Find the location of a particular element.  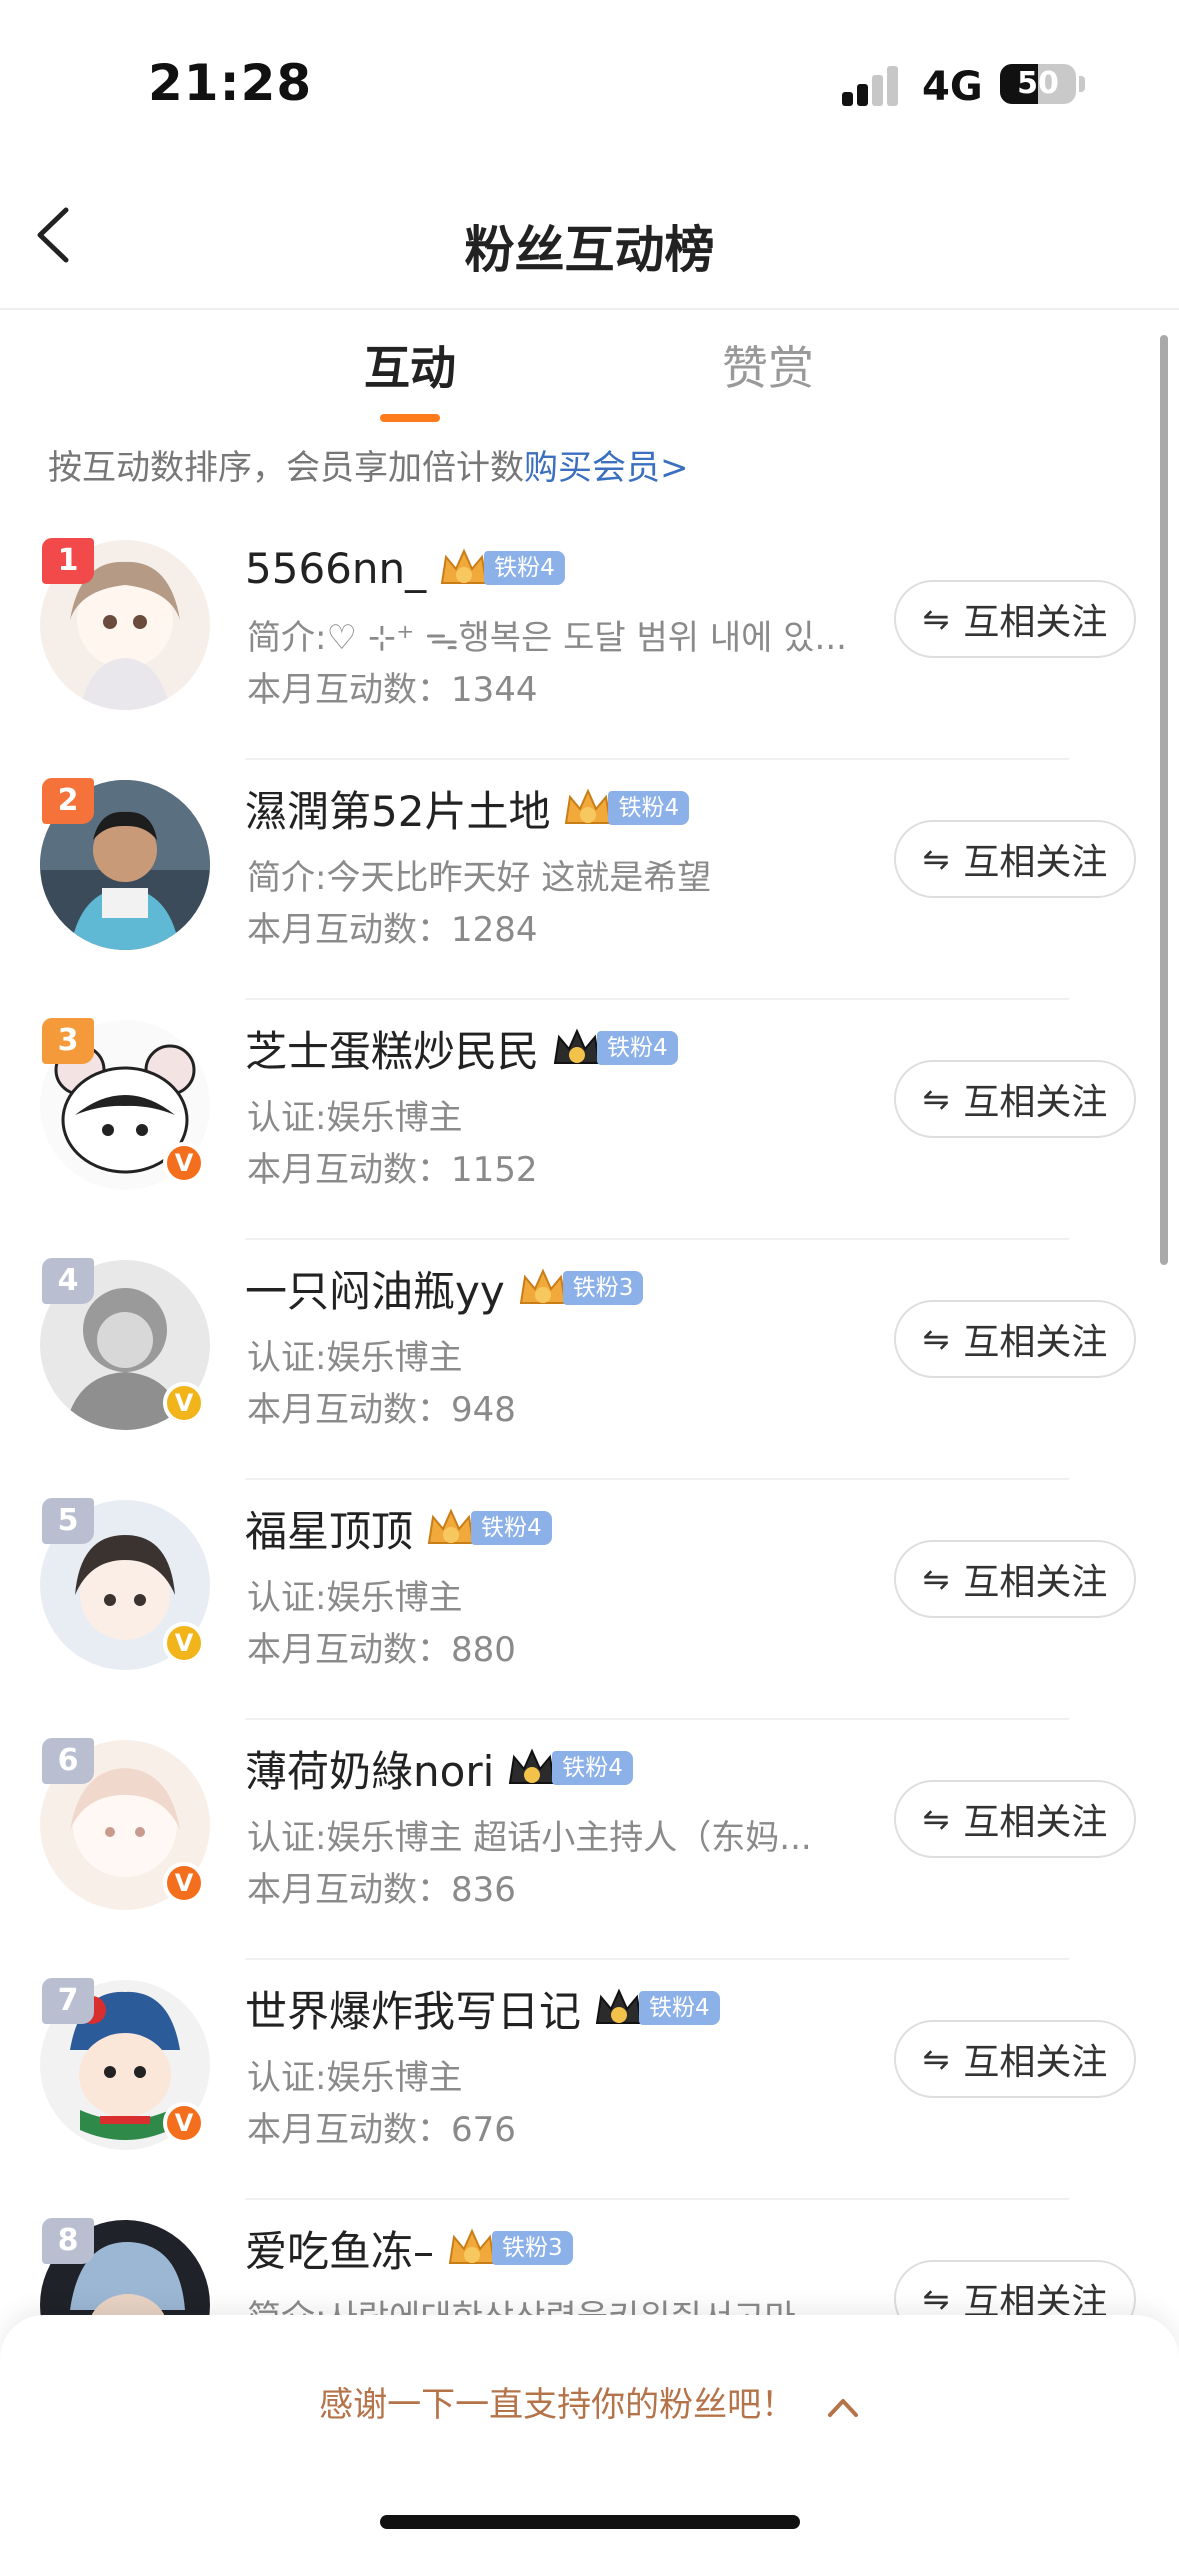

name-line: 濕潤第52片土地 铁粉4 is located at coordinates (467, 808).